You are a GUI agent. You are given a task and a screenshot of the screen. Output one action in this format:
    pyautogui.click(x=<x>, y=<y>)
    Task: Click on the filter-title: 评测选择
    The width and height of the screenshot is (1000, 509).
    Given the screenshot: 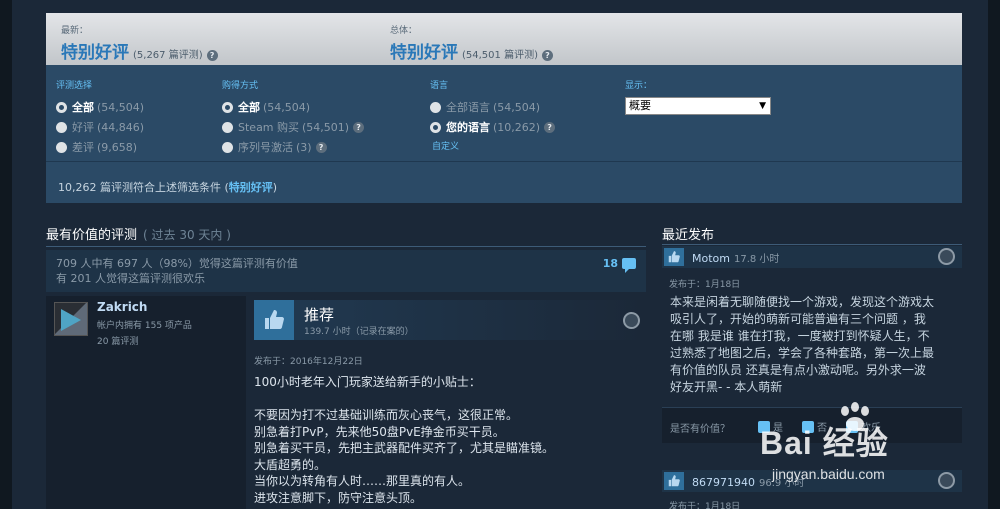 What is the action you would take?
    pyautogui.click(x=74, y=86)
    